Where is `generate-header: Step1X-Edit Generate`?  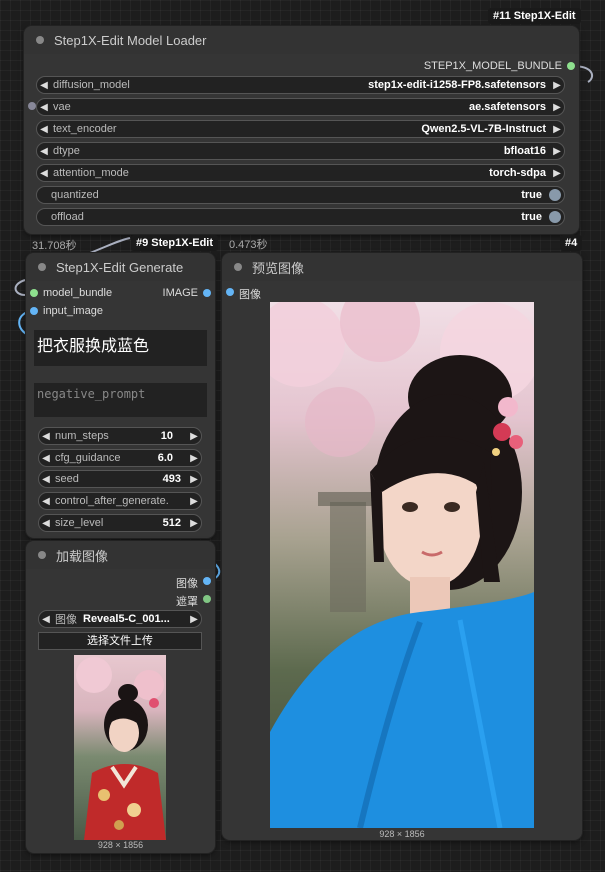 generate-header: Step1X-Edit Generate is located at coordinates (120, 267).